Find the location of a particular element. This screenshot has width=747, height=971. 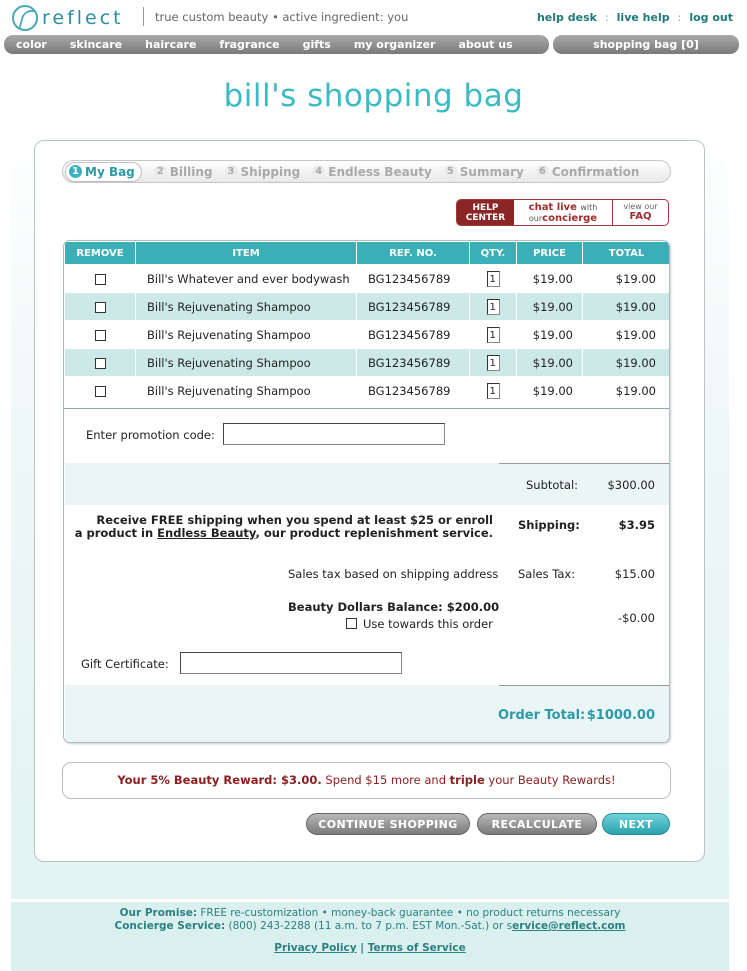

nav-item-skincare: skincare is located at coordinates (96, 44).